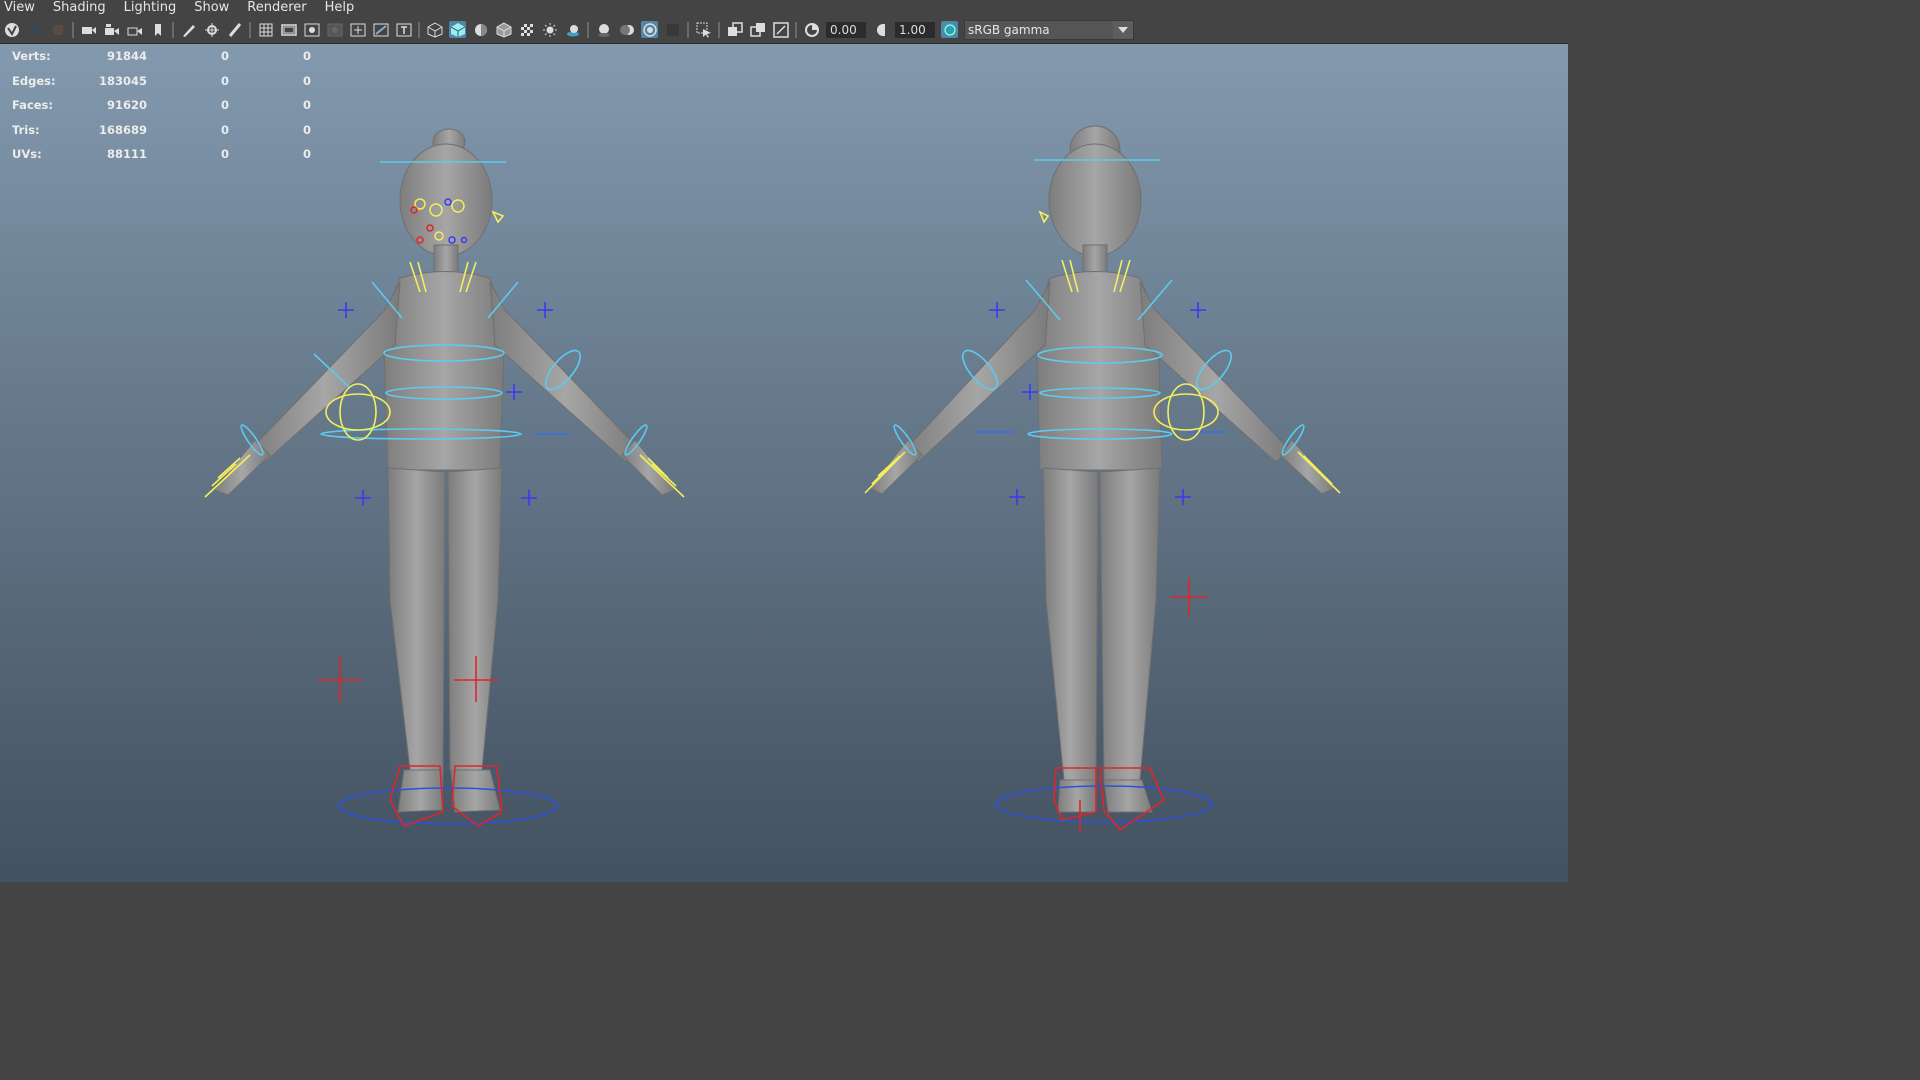 Image resolution: width=1920 pixels, height=1080 pixels. Describe the element at coordinates (1123, 29) in the screenshot. I see `chevron-down-icon` at that location.